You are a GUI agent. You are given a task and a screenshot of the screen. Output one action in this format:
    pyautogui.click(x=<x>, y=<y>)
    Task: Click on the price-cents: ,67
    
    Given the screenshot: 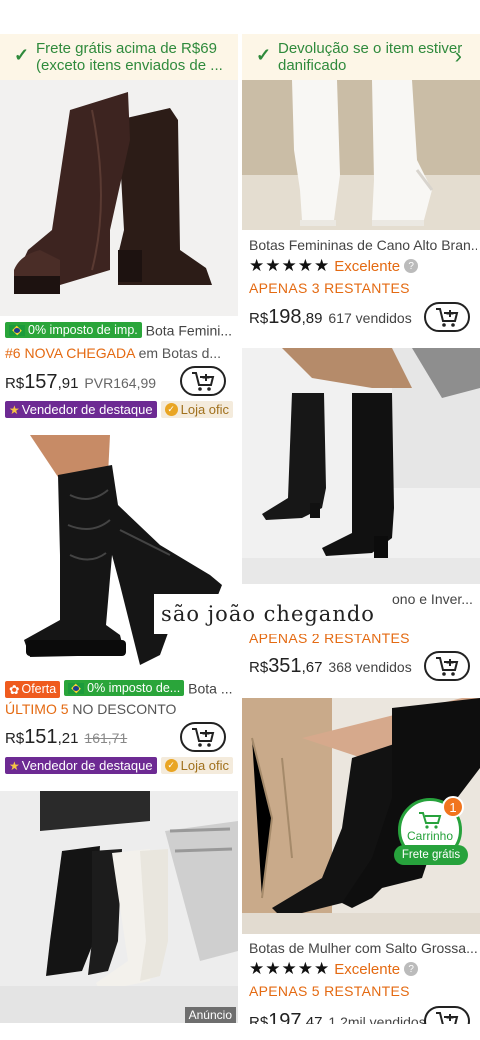 What is the action you would take?
    pyautogui.click(x=312, y=667)
    